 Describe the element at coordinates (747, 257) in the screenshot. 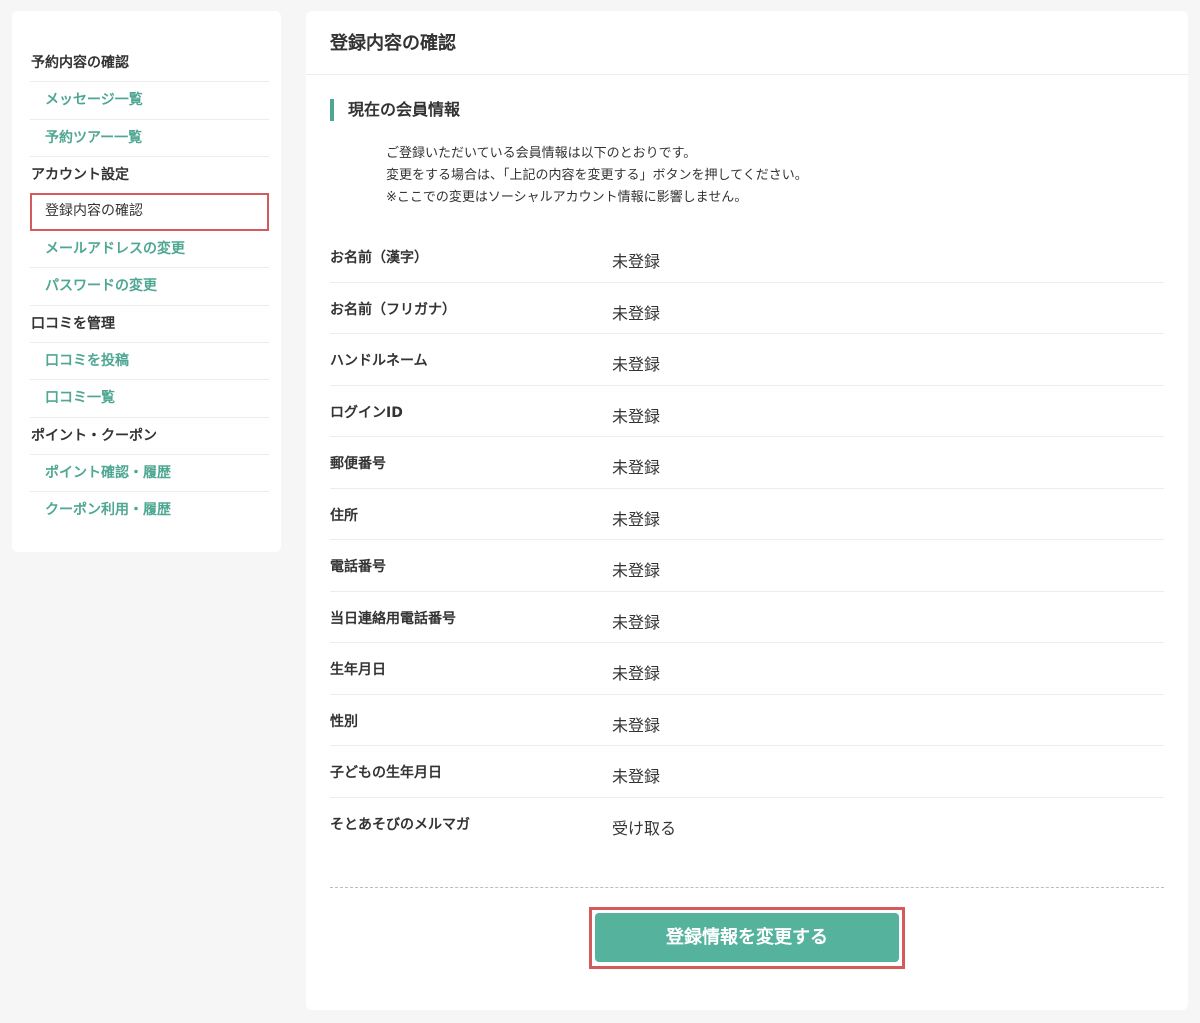

I see `info-row: お名前（漢字） 未登録` at that location.